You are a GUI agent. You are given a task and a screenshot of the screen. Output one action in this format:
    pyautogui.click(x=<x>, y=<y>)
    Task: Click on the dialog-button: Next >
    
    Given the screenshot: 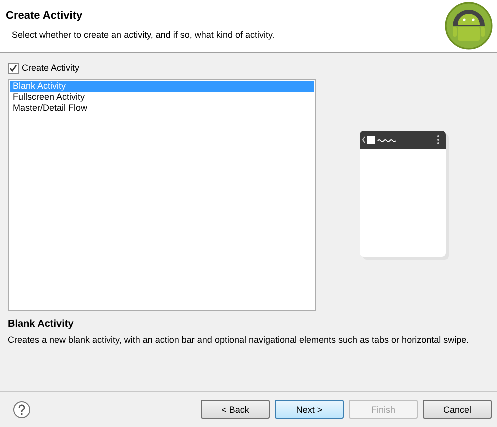 What is the action you would take?
    pyautogui.click(x=309, y=409)
    